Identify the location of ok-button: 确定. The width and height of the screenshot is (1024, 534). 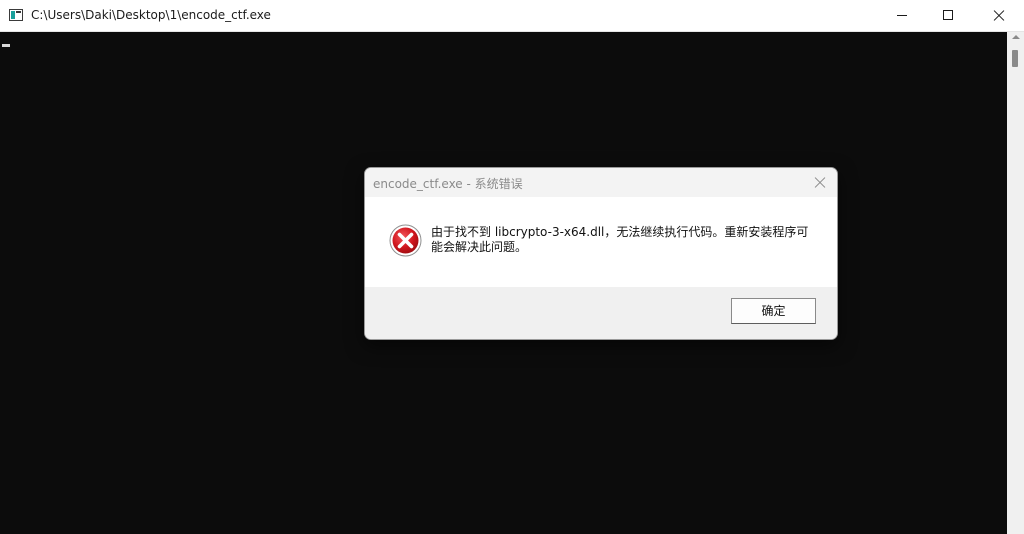
(773, 311).